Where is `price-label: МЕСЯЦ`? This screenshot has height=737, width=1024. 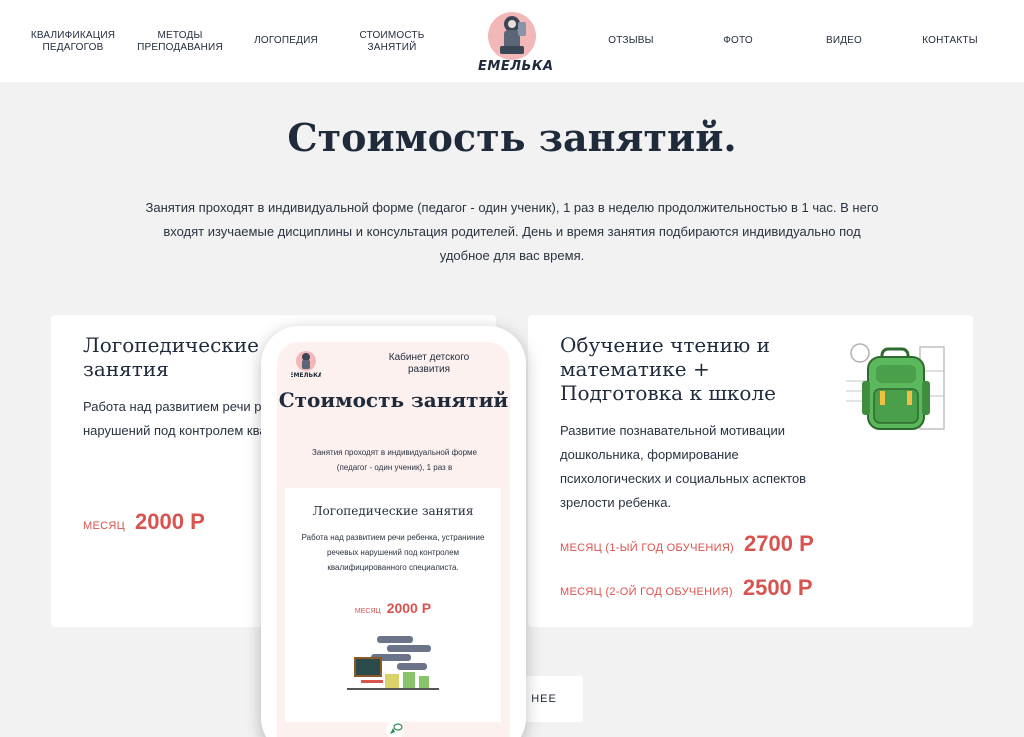
price-label: МЕСЯЦ is located at coordinates (104, 526).